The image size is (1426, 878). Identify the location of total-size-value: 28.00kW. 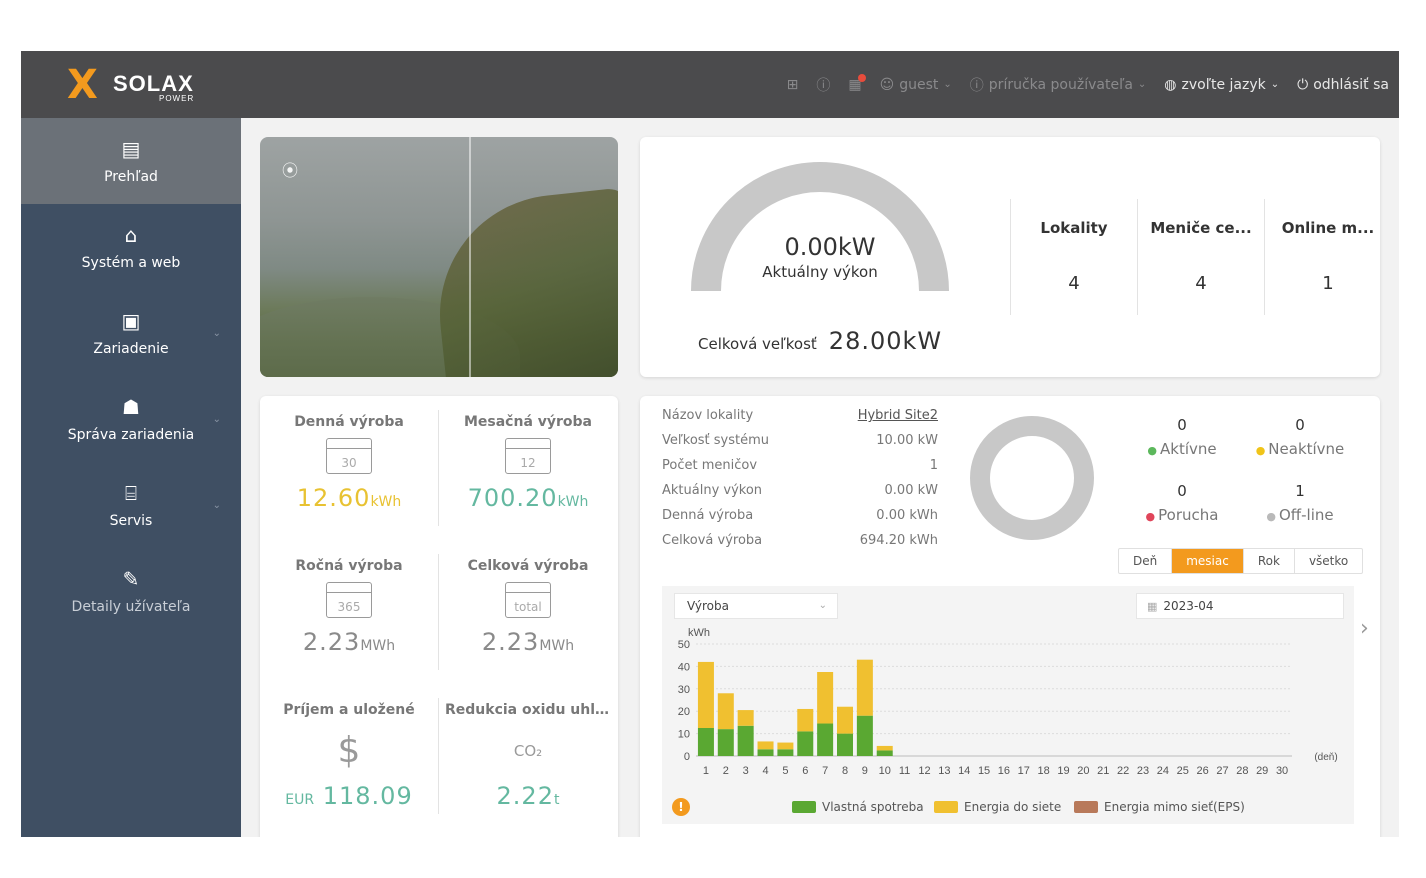
(885, 341).